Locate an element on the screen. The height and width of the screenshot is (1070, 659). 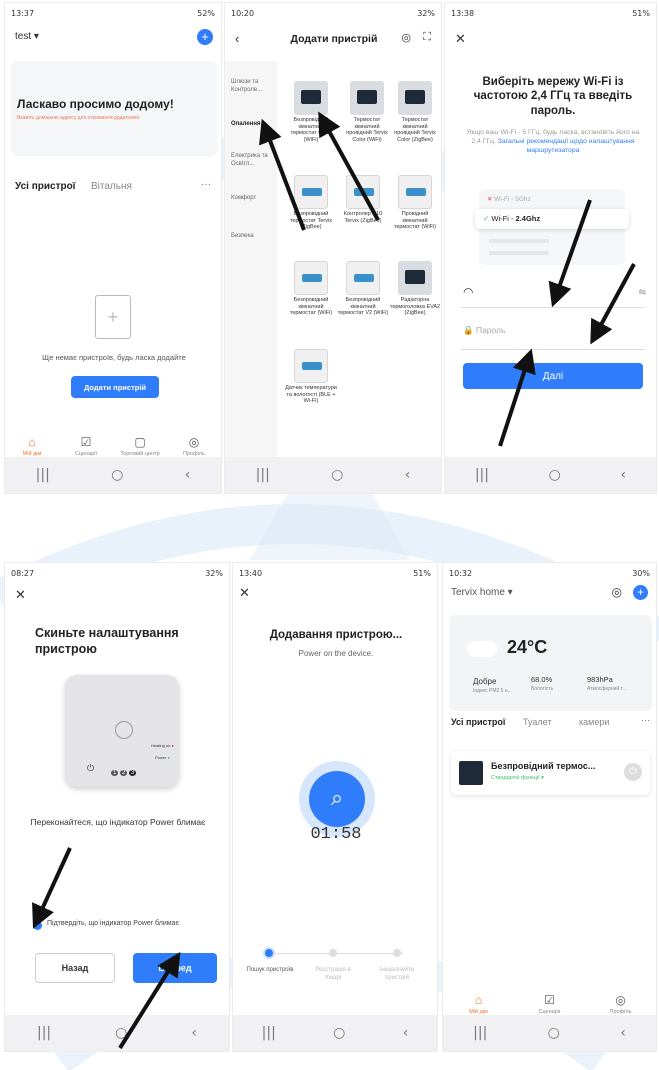
next-button: Далі is located at coordinates (553, 376).